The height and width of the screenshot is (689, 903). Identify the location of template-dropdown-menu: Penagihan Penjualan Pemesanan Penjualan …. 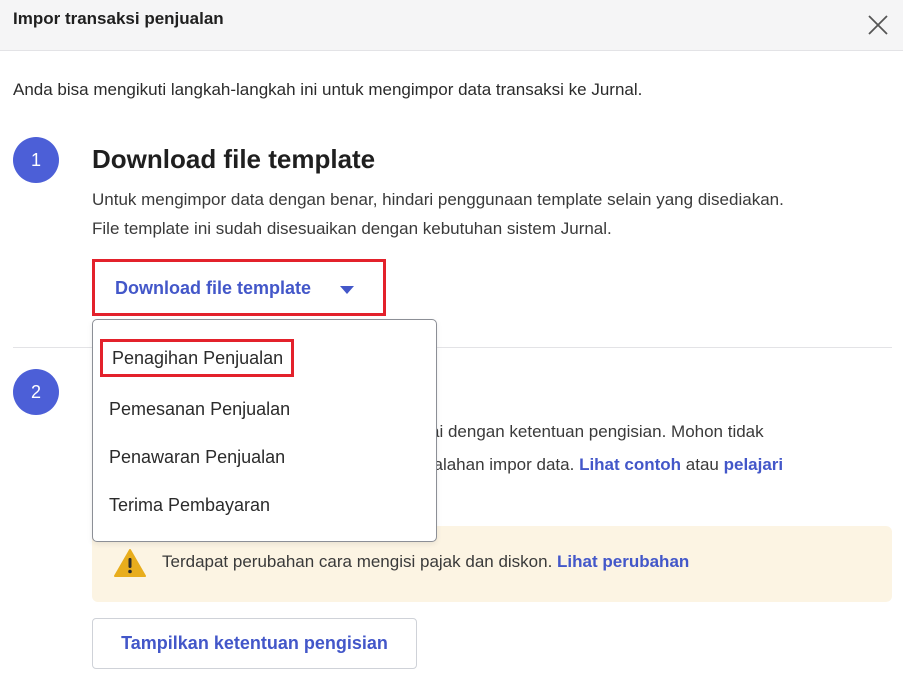
(264, 430).